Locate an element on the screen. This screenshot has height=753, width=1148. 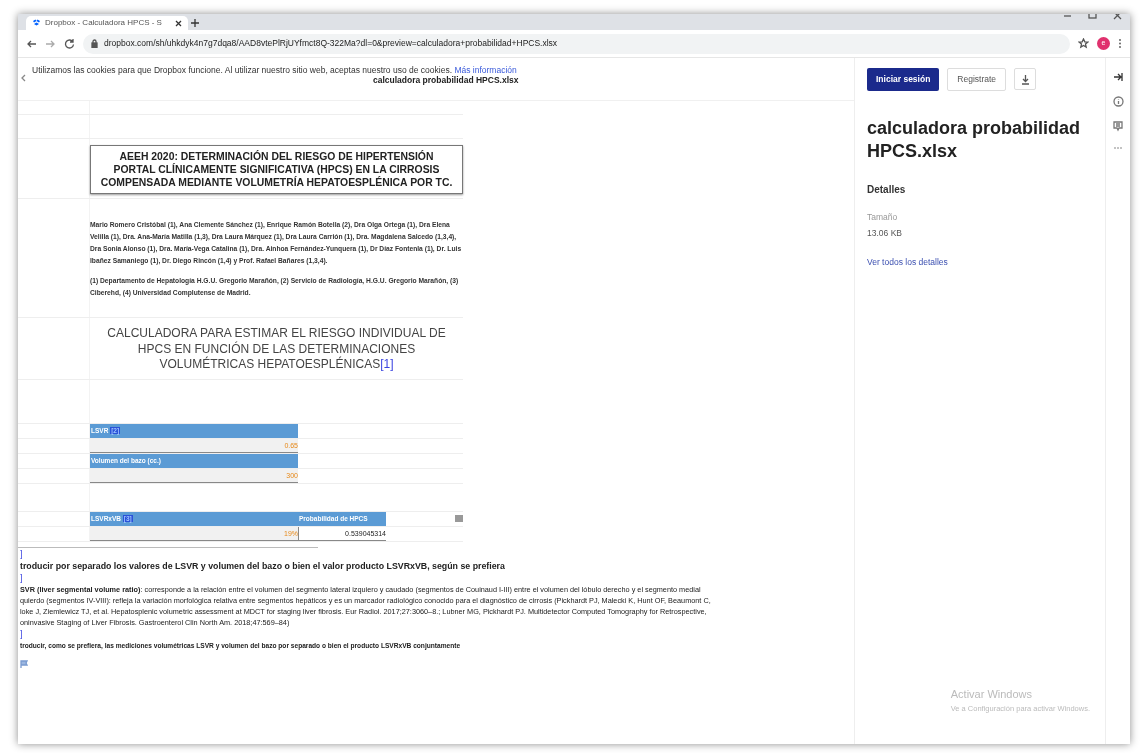
new-tab-icon is located at coordinates (195, 23).